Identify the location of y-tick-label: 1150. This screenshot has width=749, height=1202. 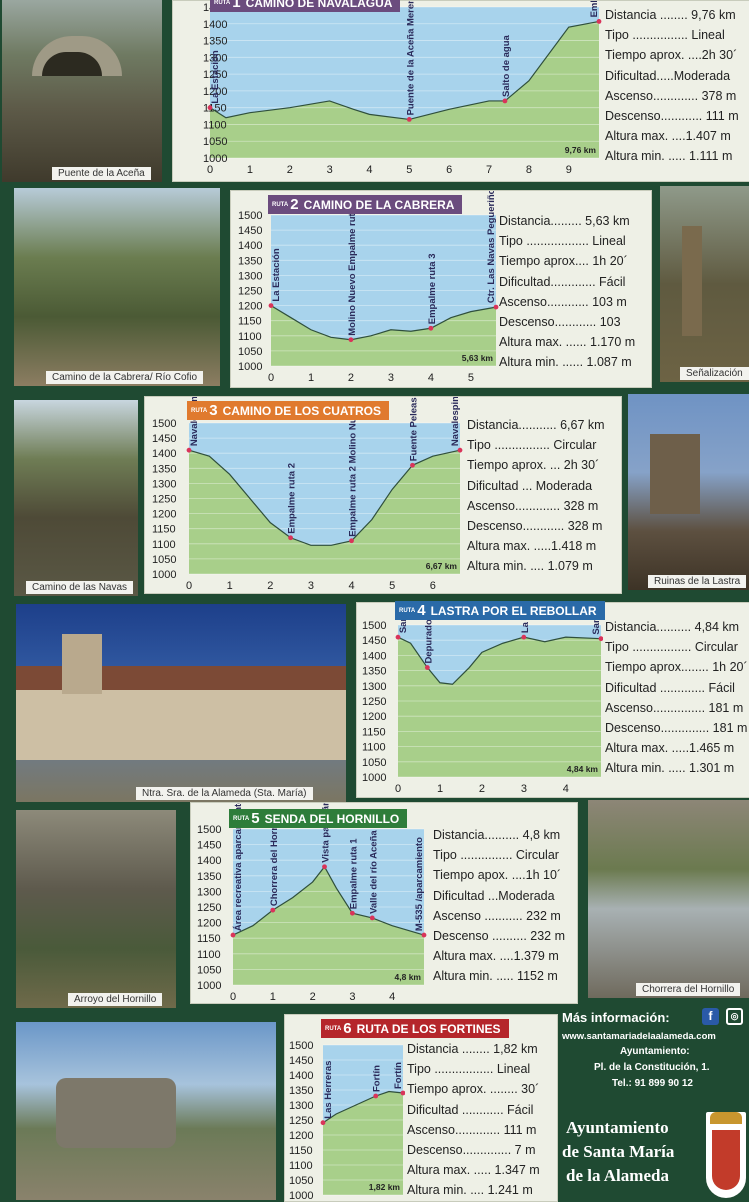
(250, 322).